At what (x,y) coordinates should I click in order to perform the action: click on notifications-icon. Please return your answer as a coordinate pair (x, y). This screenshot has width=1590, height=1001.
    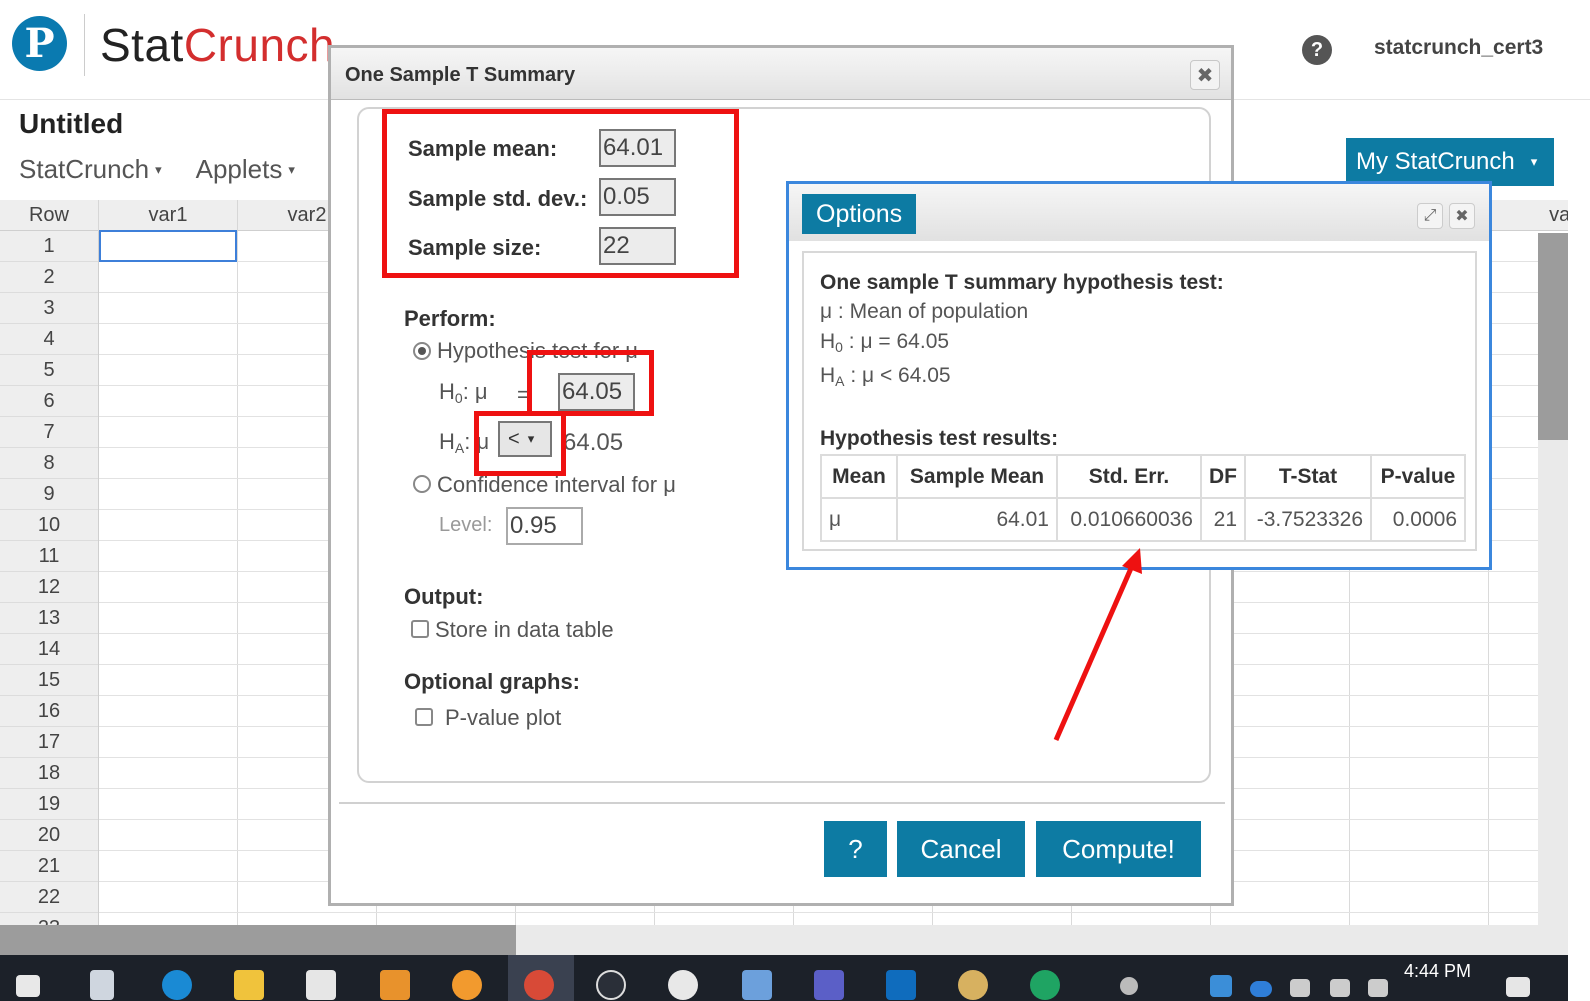
    Looking at the image, I should click on (1518, 987).